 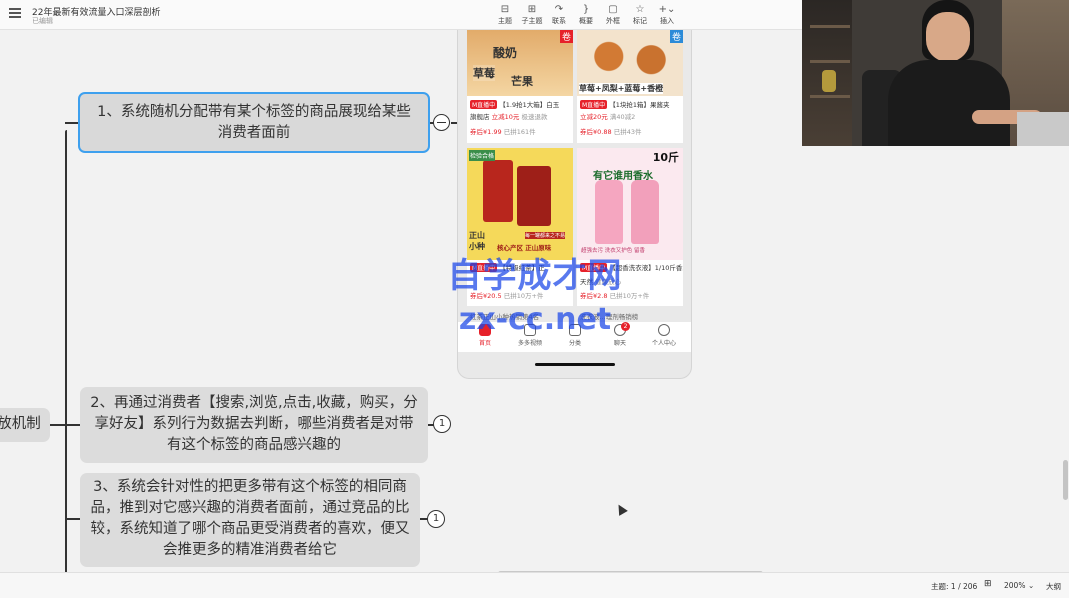 What do you see at coordinates (254, 122) in the screenshot?
I see `mindmap-node-1: 1、系统随机分配带有某个标签的商品展现给某些消费者面前` at bounding box center [254, 122].